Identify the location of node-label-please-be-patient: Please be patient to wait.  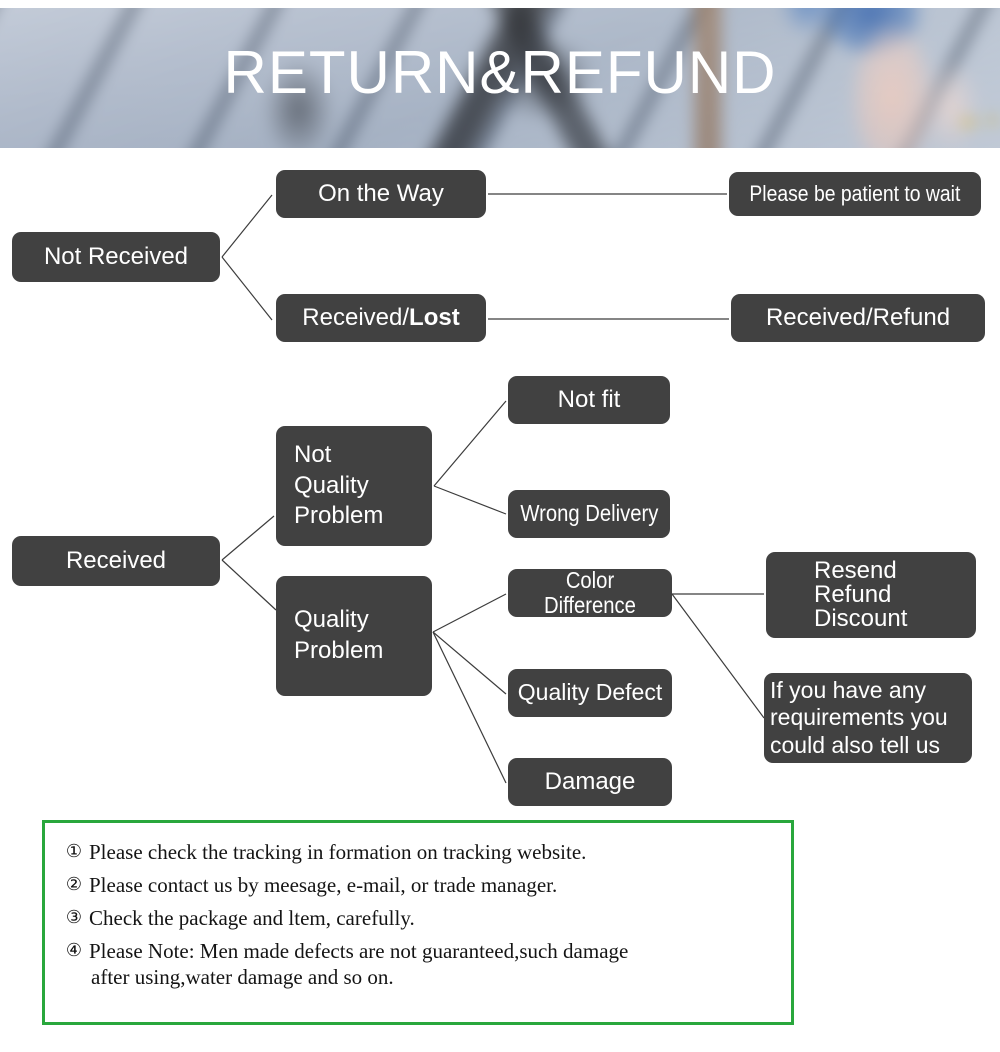
(855, 193).